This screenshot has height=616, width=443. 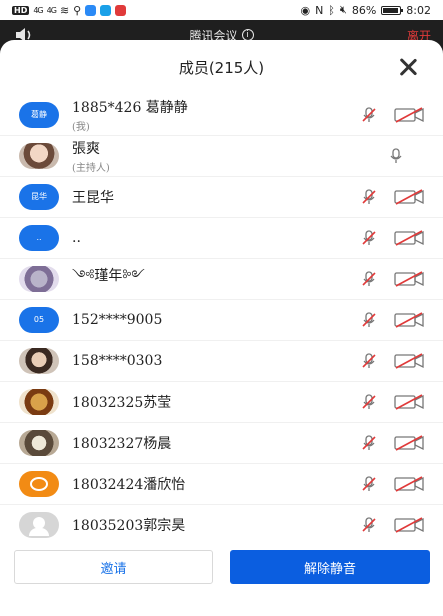 I want to click on avatar: .., so click(x=39, y=237).